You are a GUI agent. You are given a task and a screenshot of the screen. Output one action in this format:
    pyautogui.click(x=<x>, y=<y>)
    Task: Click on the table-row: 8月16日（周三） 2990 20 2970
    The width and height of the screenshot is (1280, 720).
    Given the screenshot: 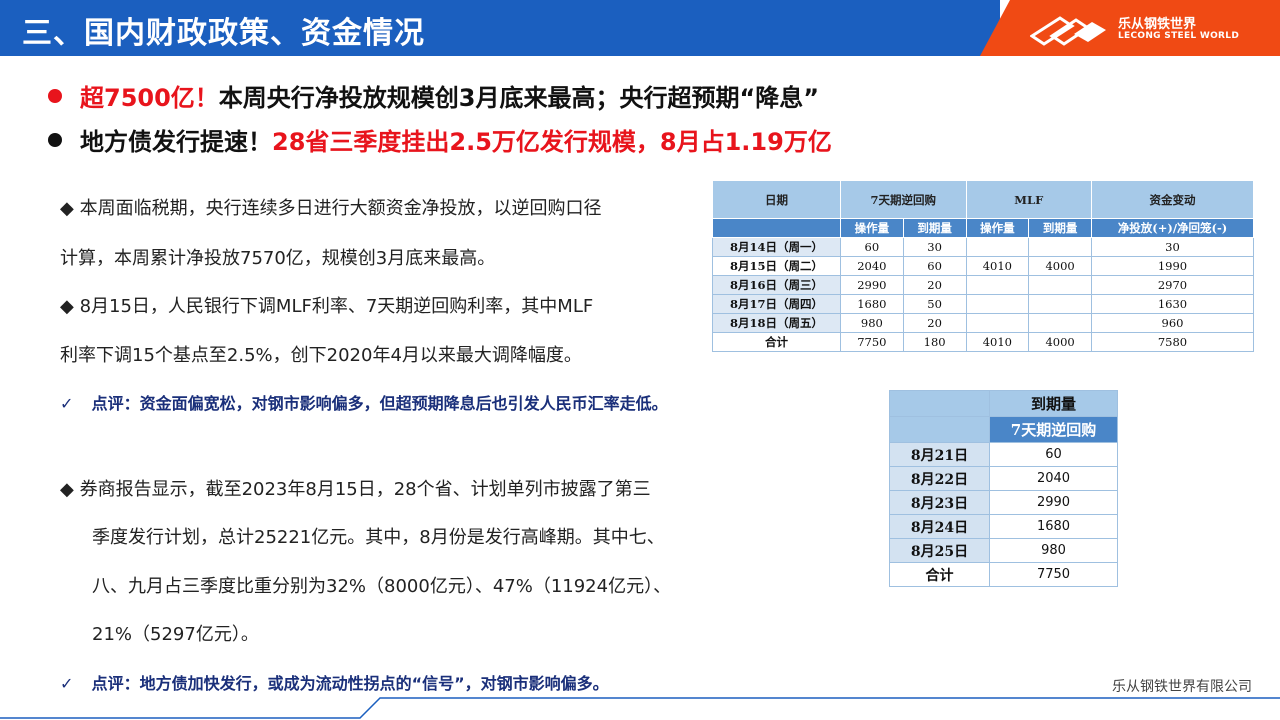 What is the action you would take?
    pyautogui.click(x=983, y=285)
    